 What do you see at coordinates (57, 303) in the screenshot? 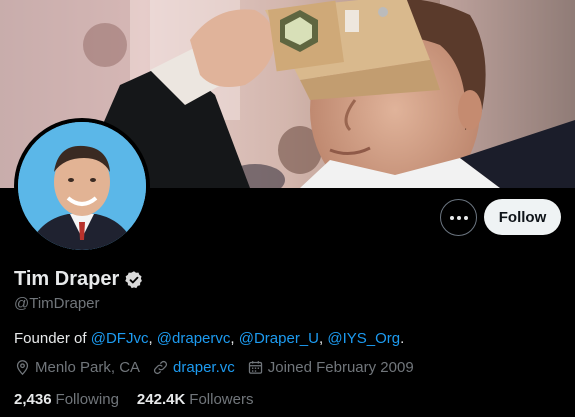
I see `handle: @TimDraper` at bounding box center [57, 303].